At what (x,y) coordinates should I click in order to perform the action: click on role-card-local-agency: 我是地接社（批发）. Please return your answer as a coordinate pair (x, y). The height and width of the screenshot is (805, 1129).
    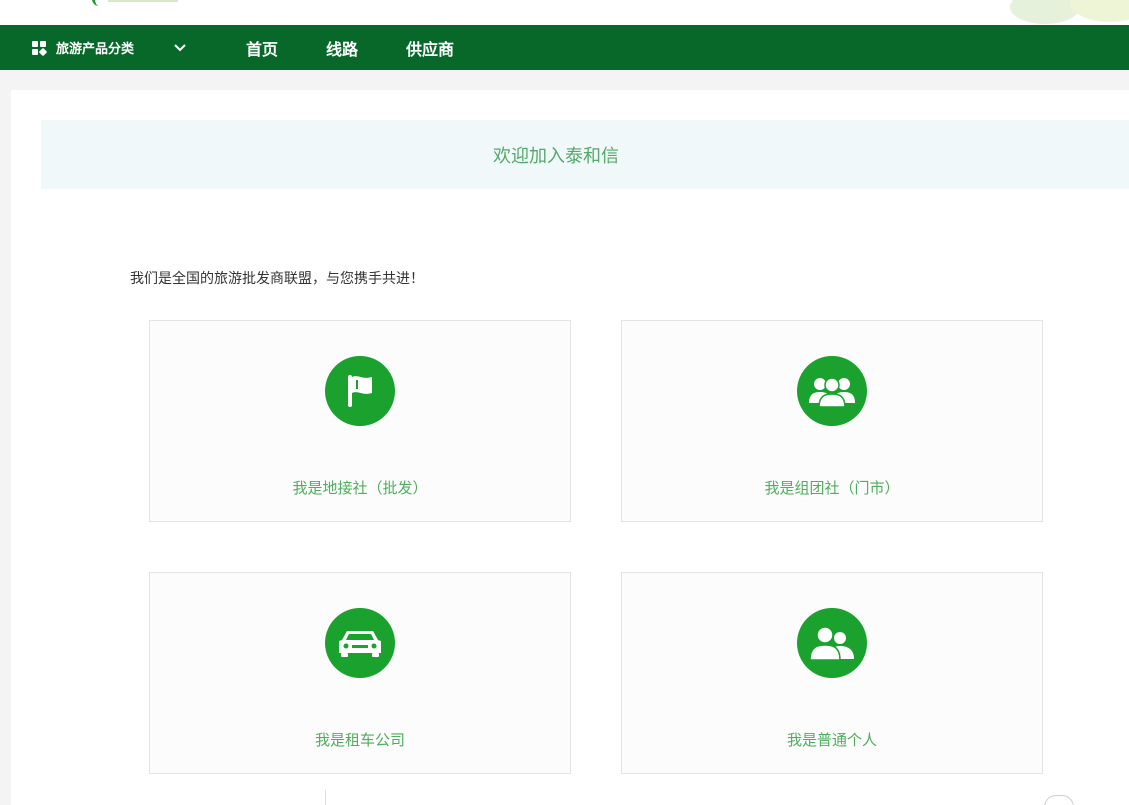
    Looking at the image, I should click on (360, 421).